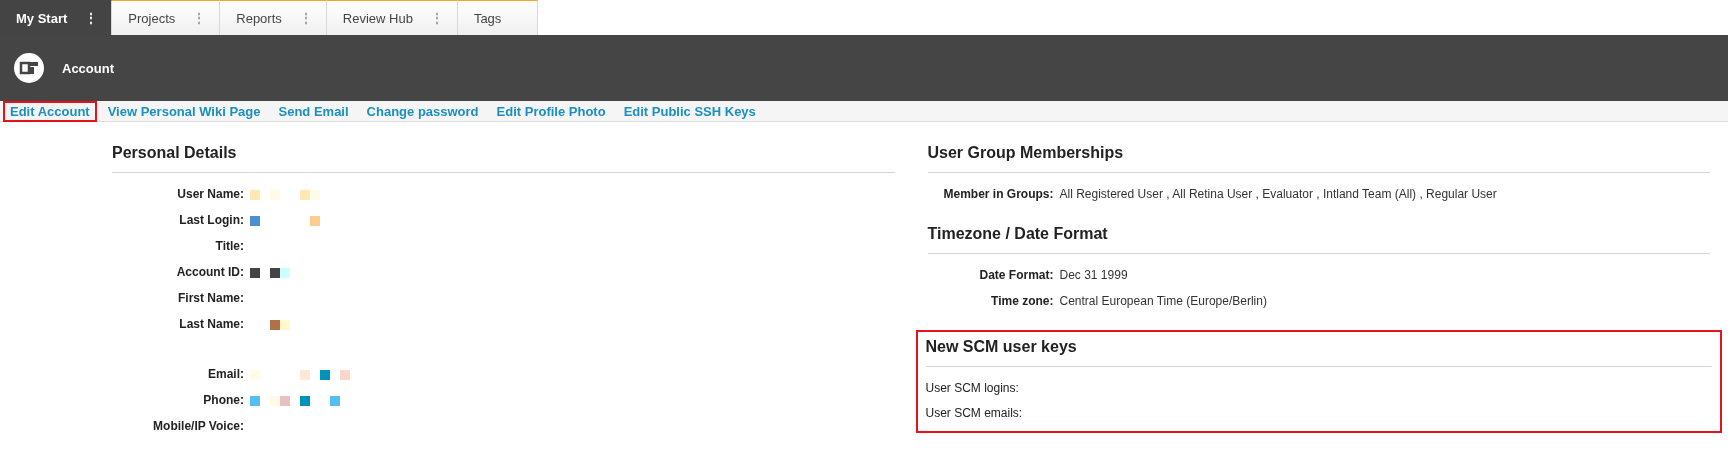 This screenshot has height=454, width=1728. Describe the element at coordinates (88, 68) in the screenshot. I see `page-title: Account` at that location.